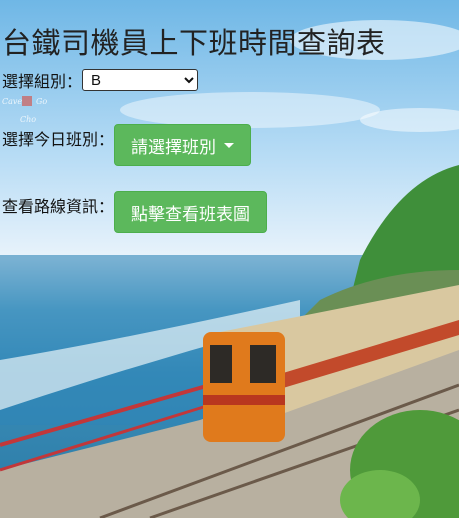 This screenshot has width=459, height=518. I want to click on page-title: 台鐵司機員上下班時間查詢表, so click(194, 43).